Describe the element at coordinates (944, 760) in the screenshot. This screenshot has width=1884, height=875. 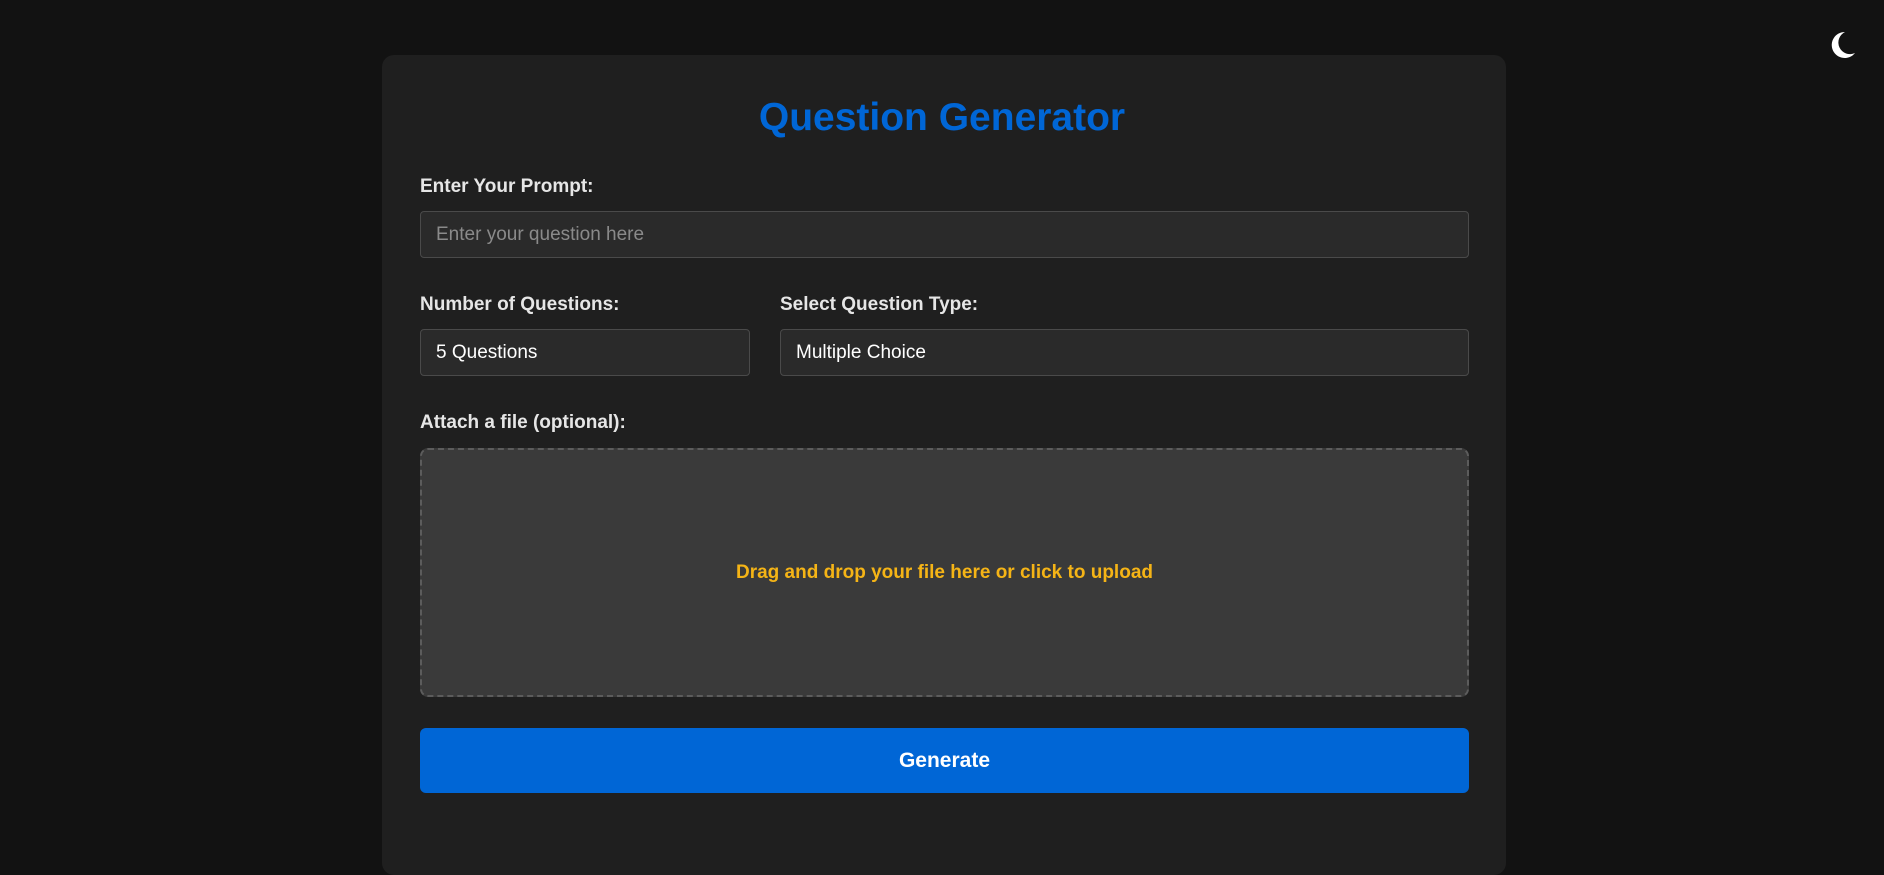
I see `generate-button: Generate` at that location.